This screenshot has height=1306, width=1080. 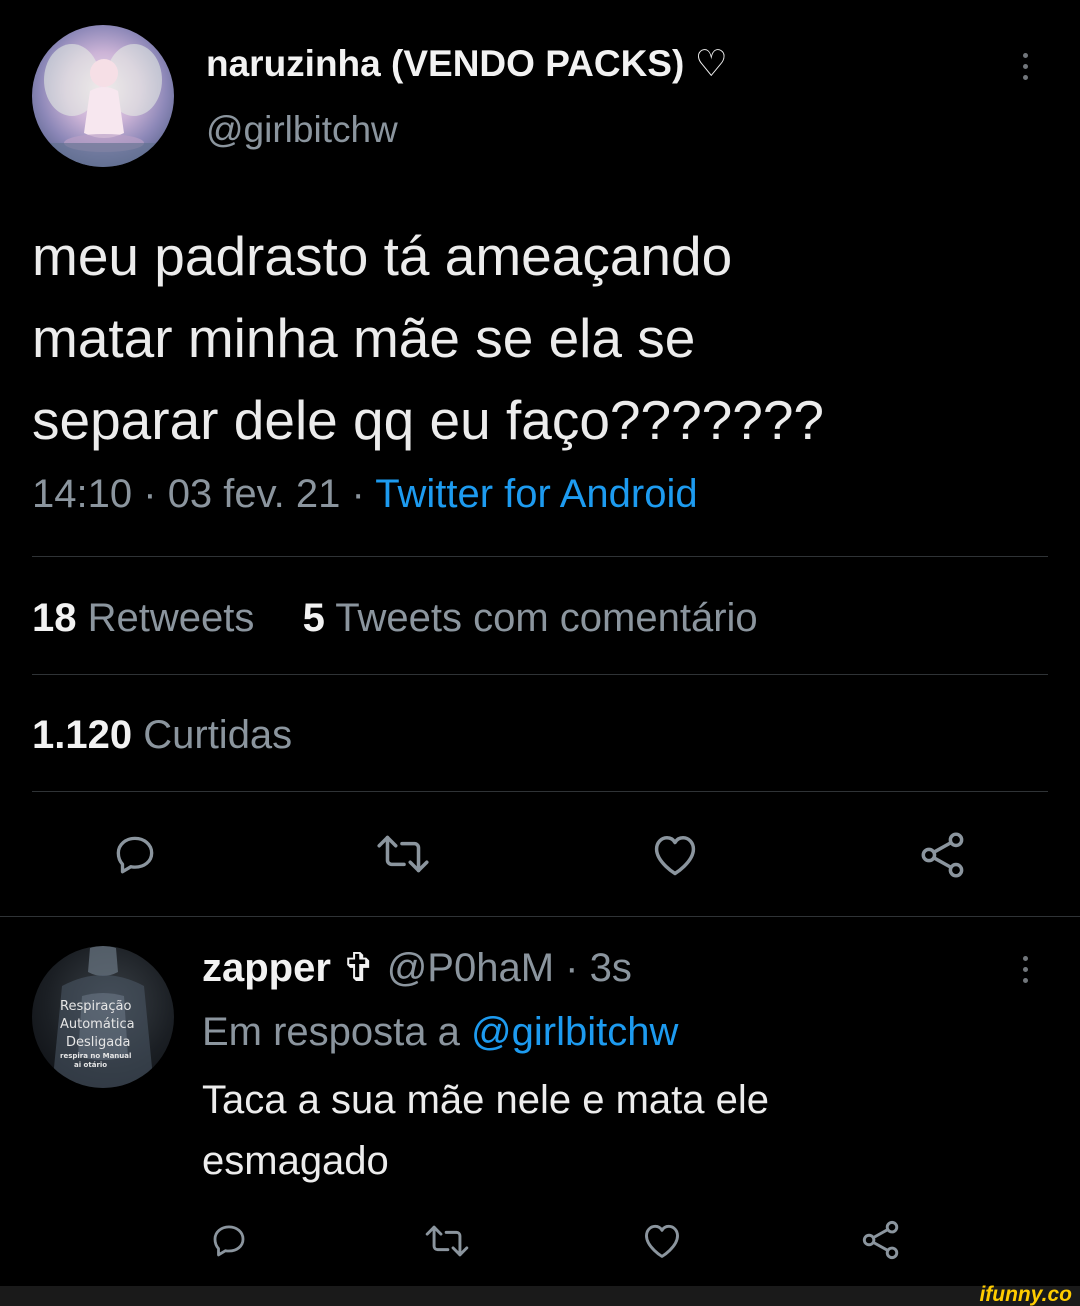 I want to click on likes-count: 1.120, so click(x=82, y=735).